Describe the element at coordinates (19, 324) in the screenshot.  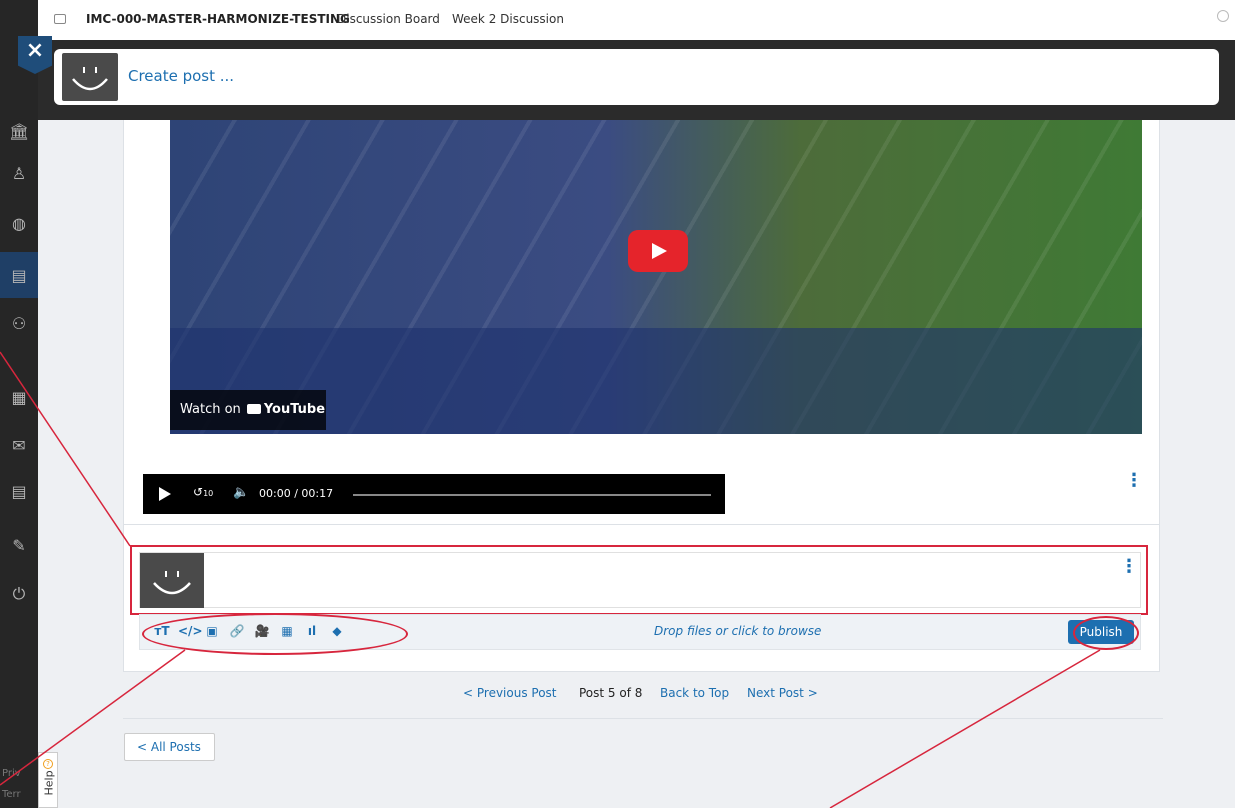
I see `groups-icon: ⚇` at that location.